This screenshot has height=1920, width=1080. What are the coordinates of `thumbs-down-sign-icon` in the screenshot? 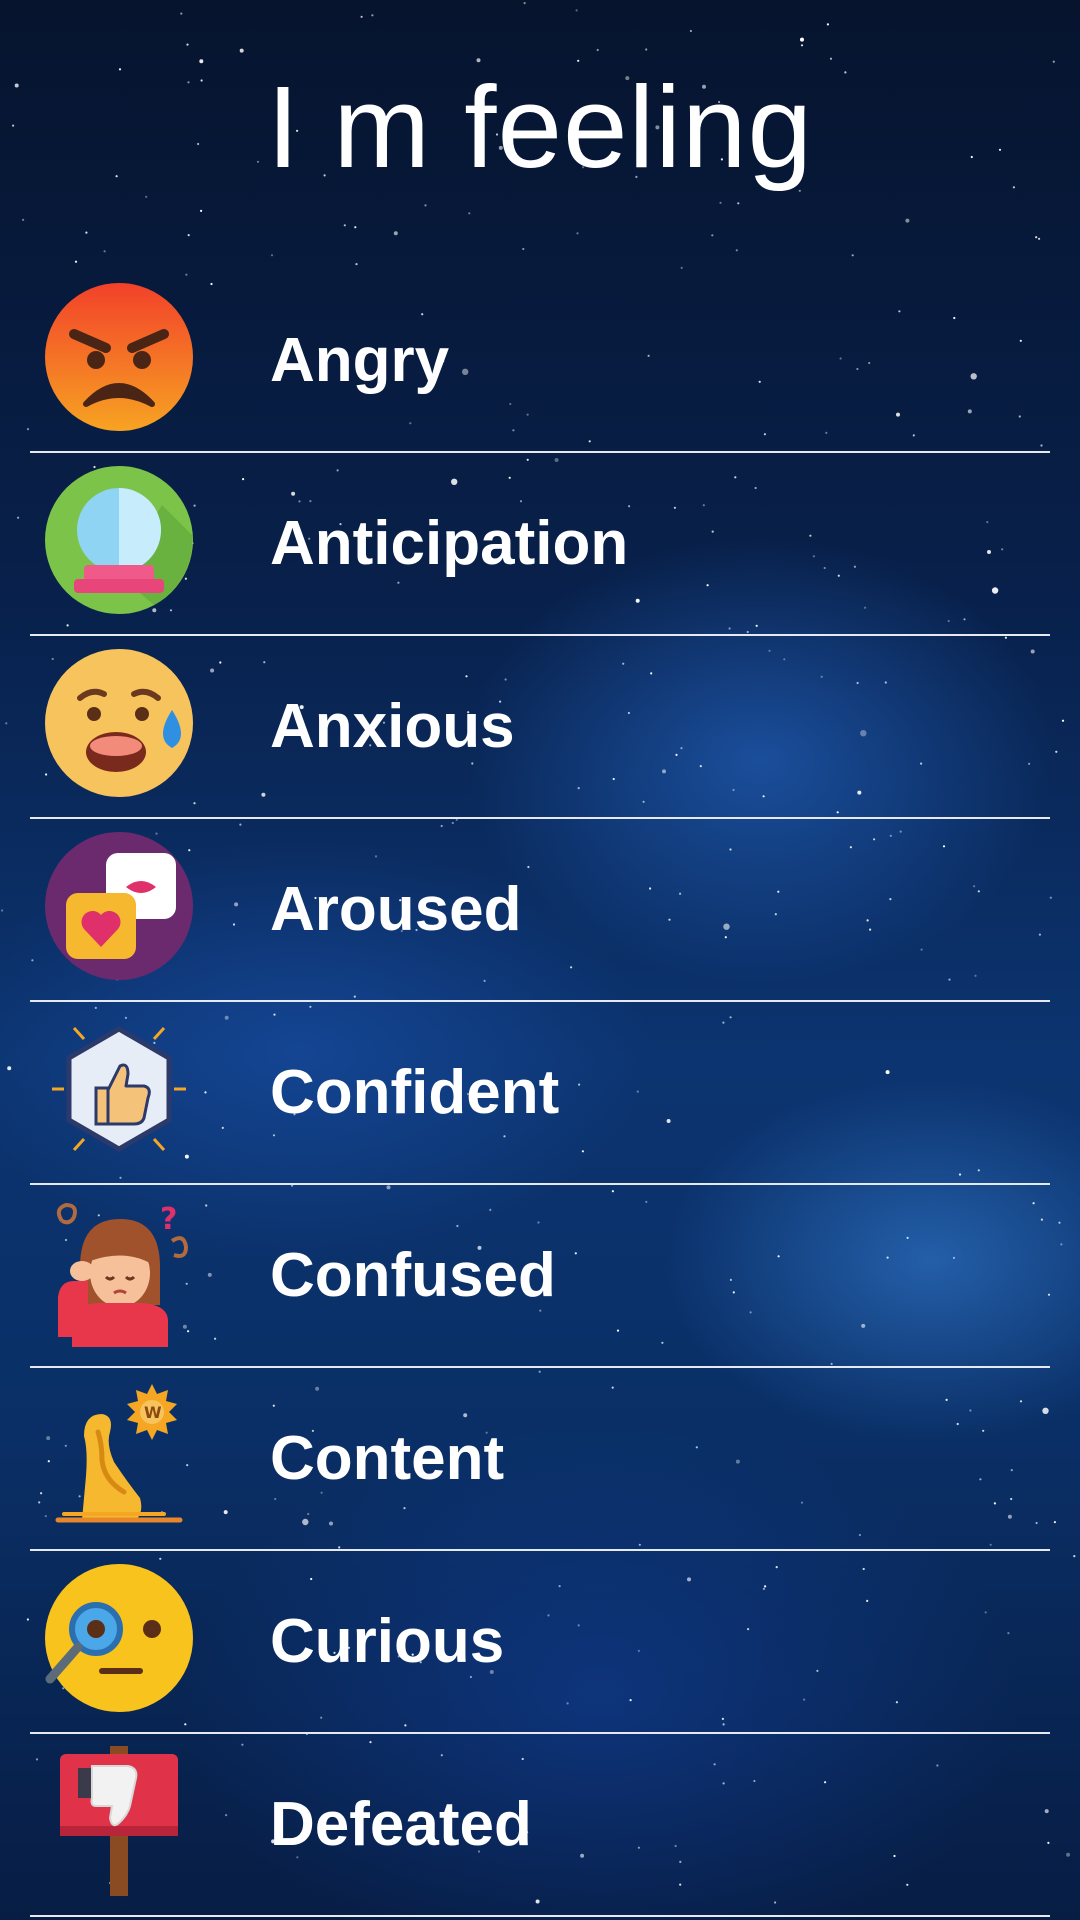 It's located at (119, 1821).